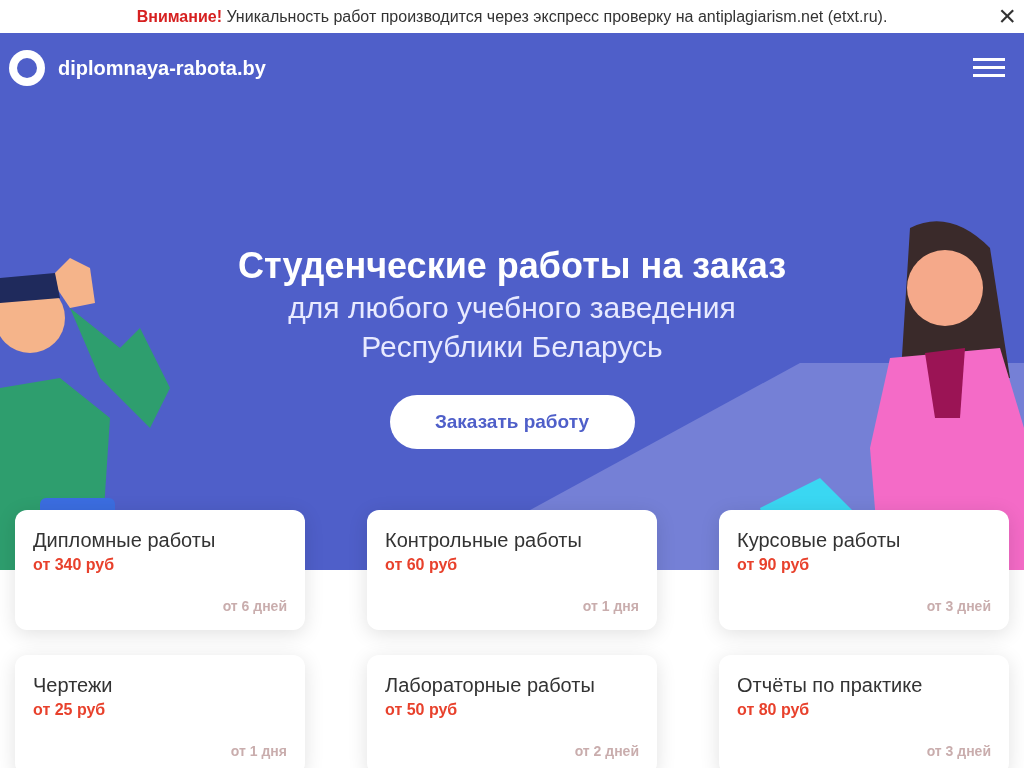 The width and height of the screenshot is (1024, 768). What do you see at coordinates (830, 685) in the screenshot?
I see `service-title: Отчёты по практике` at bounding box center [830, 685].